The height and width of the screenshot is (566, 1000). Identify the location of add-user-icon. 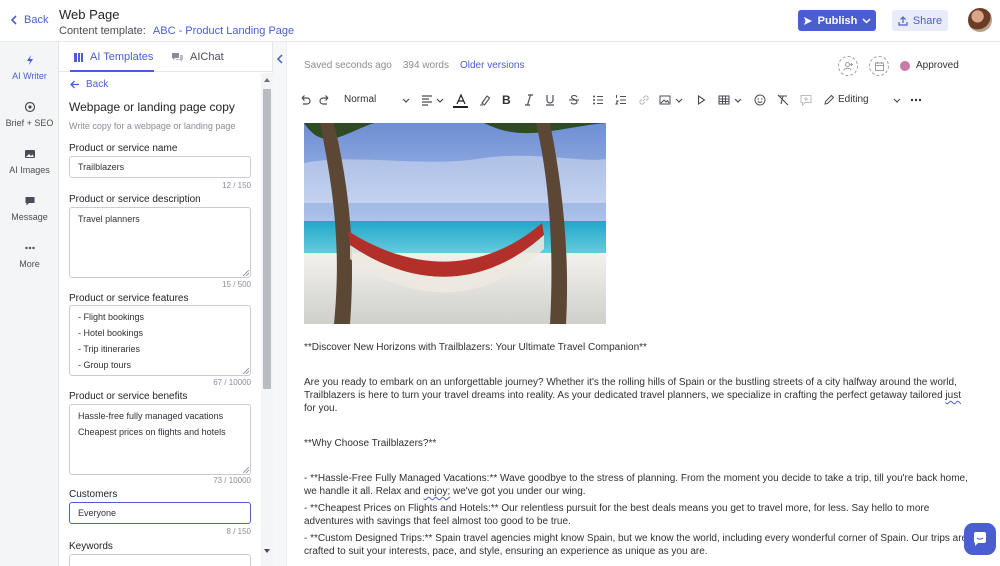
(848, 66).